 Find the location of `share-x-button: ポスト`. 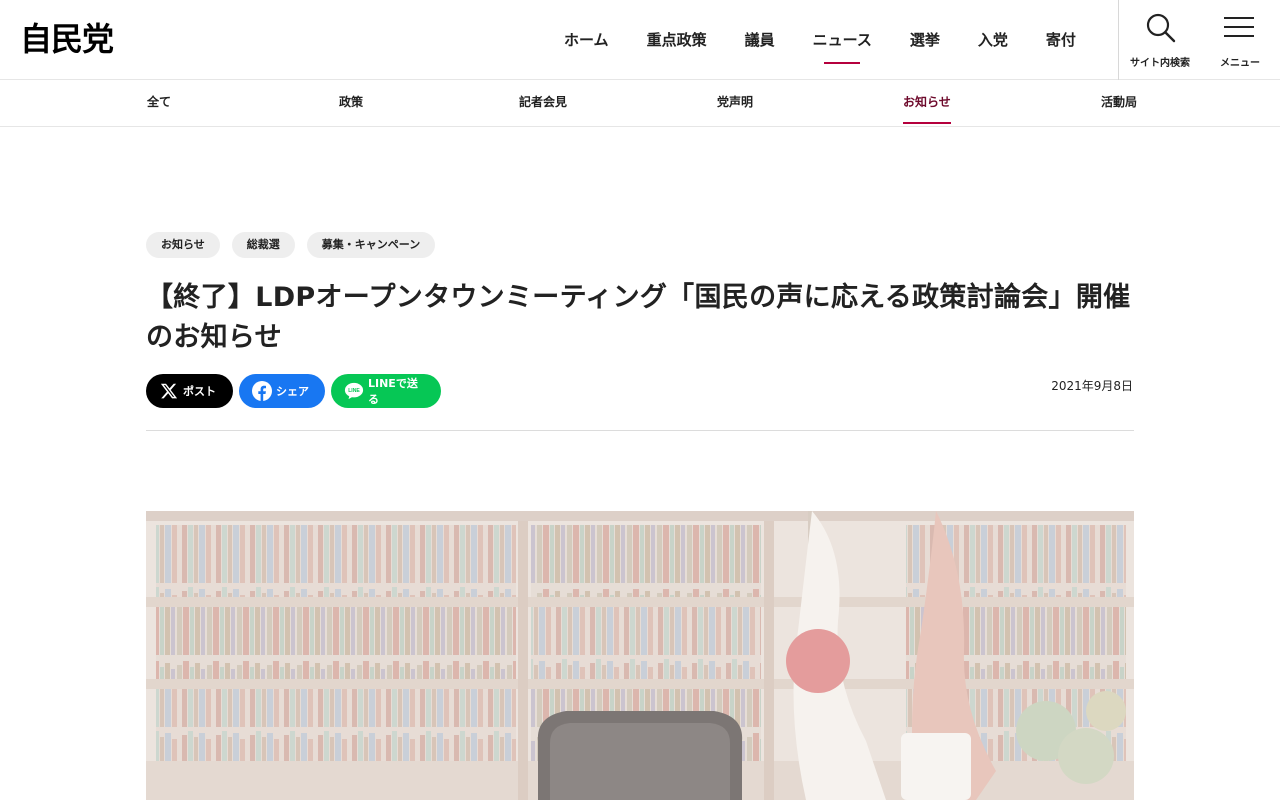

share-x-button: ポスト is located at coordinates (189, 391).